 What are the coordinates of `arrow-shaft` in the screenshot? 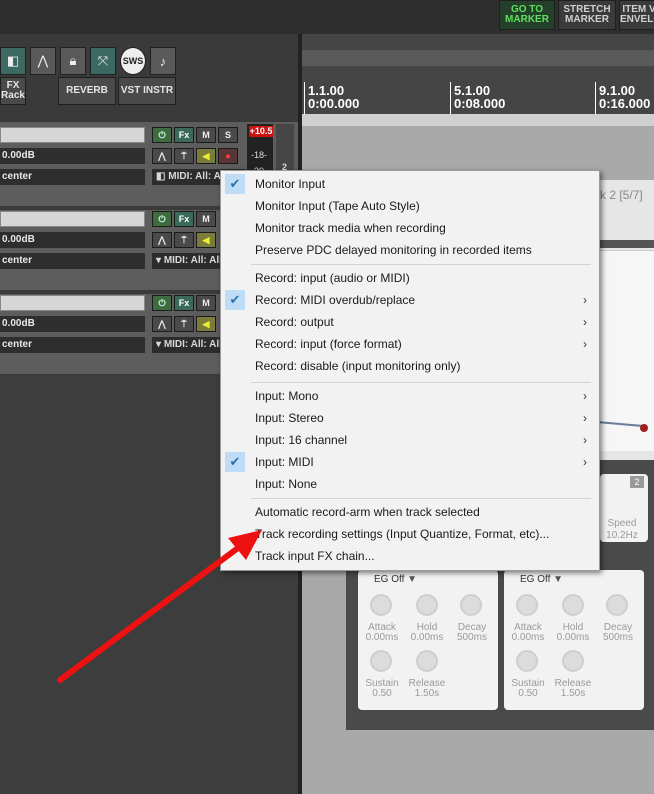 It's located at (149, 614).